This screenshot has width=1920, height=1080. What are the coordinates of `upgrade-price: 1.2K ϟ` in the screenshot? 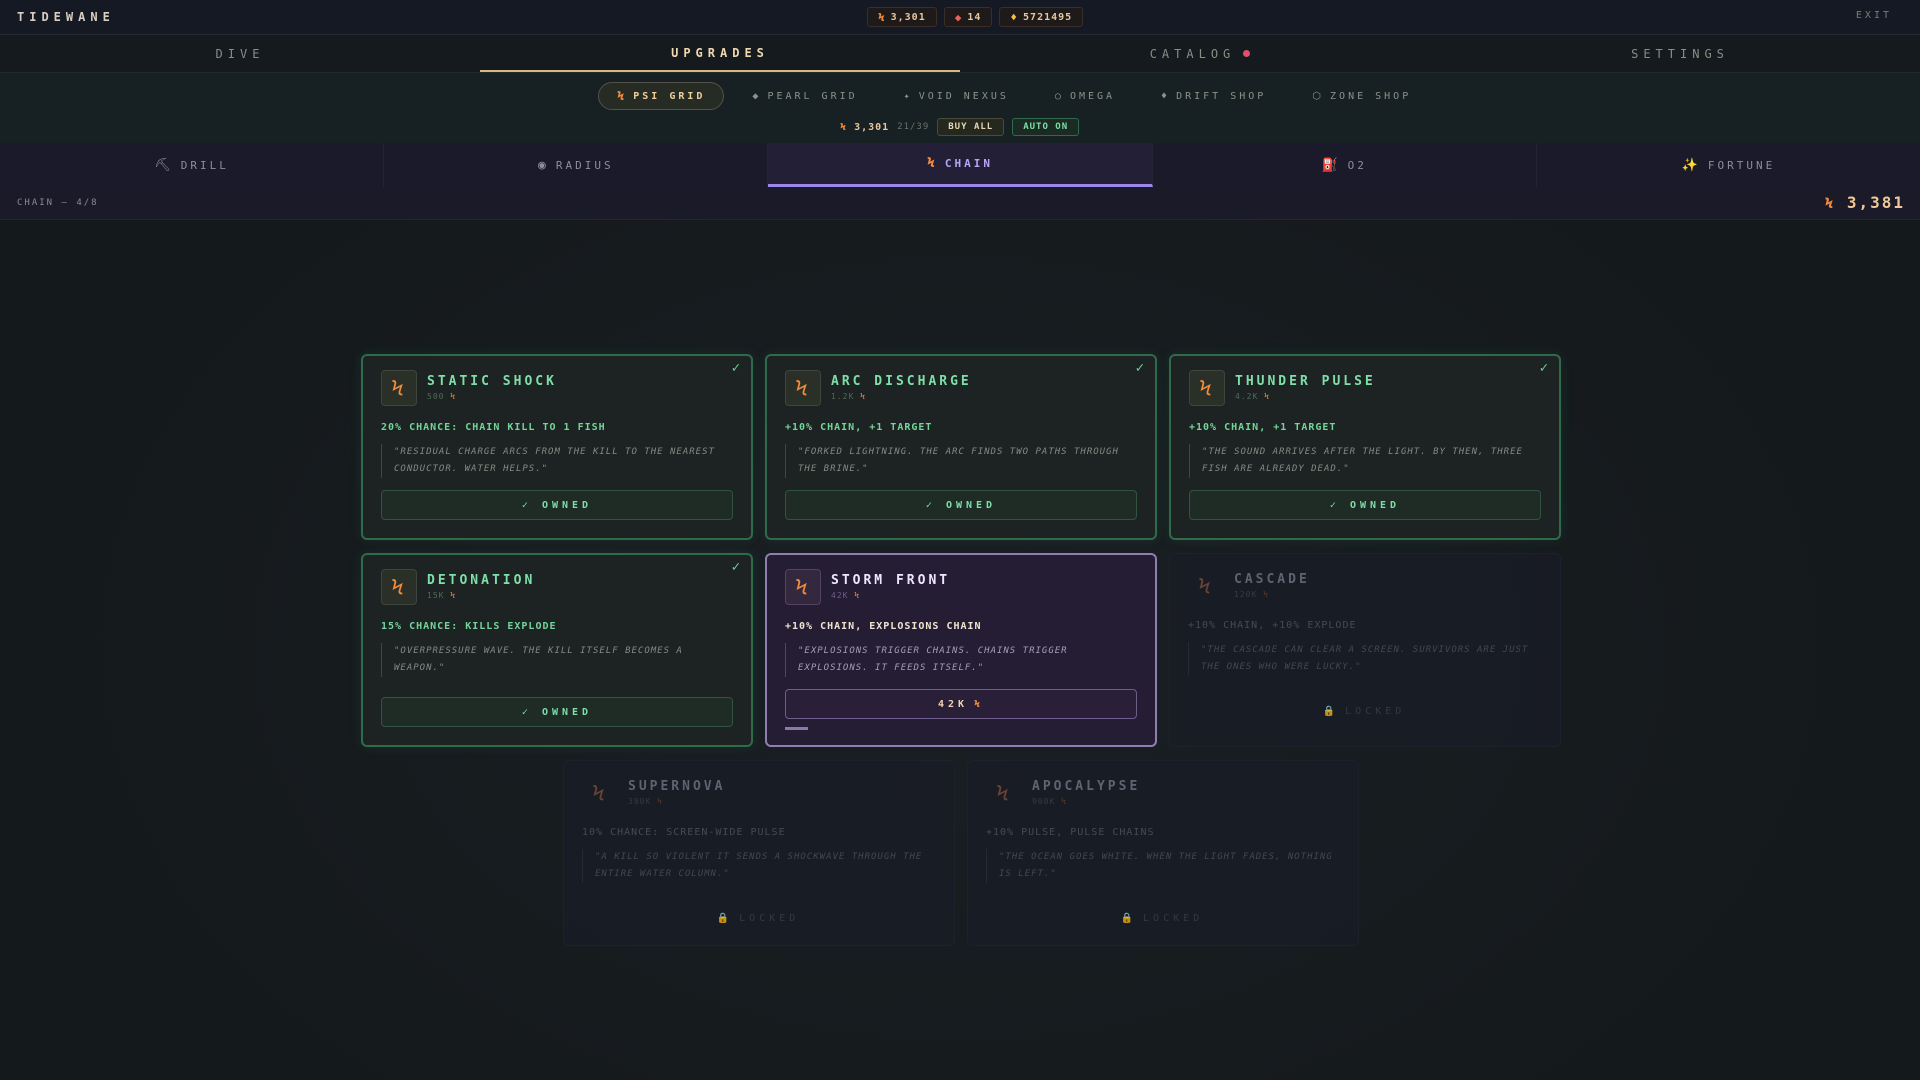 It's located at (848, 396).